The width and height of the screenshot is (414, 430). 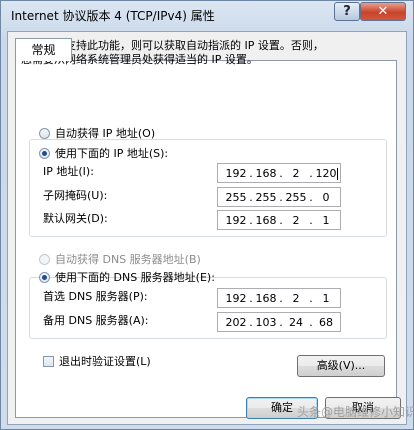 What do you see at coordinates (347, 11) in the screenshot?
I see `help-button: ?` at bounding box center [347, 11].